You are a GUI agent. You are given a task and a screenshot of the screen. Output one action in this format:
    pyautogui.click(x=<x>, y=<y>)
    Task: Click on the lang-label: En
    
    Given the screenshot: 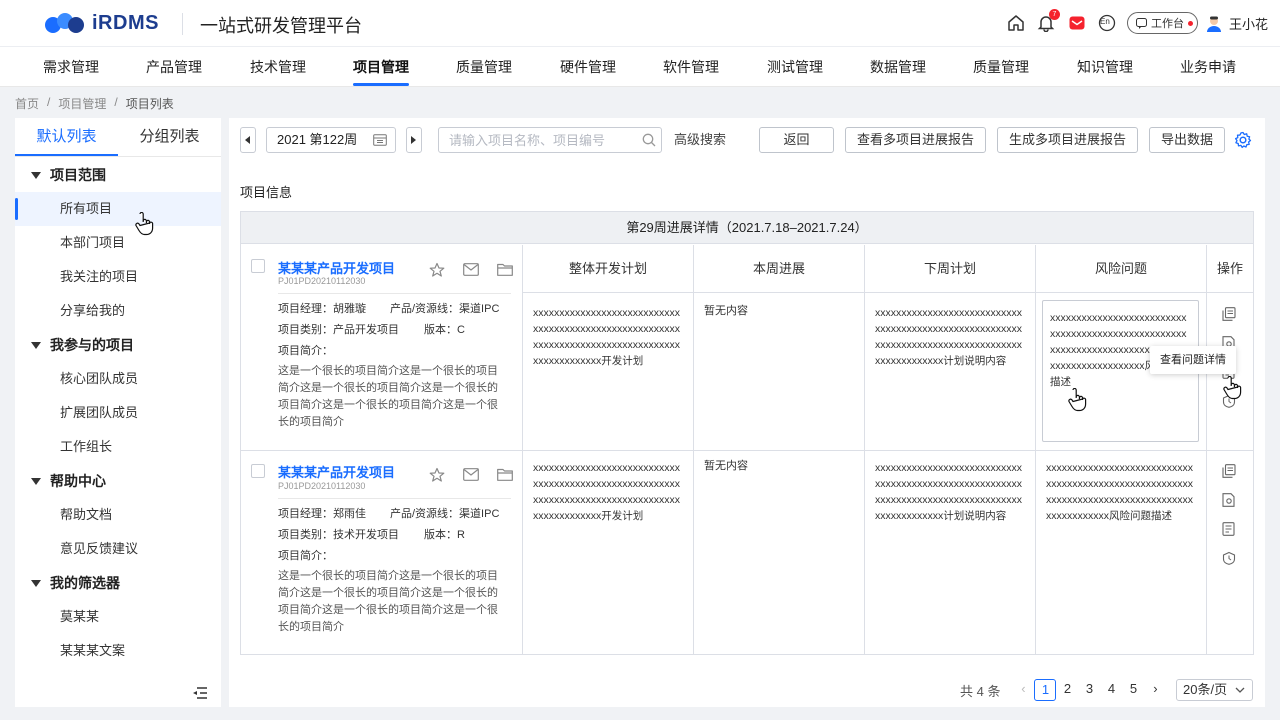 What is the action you would take?
    pyautogui.click(x=1105, y=21)
    